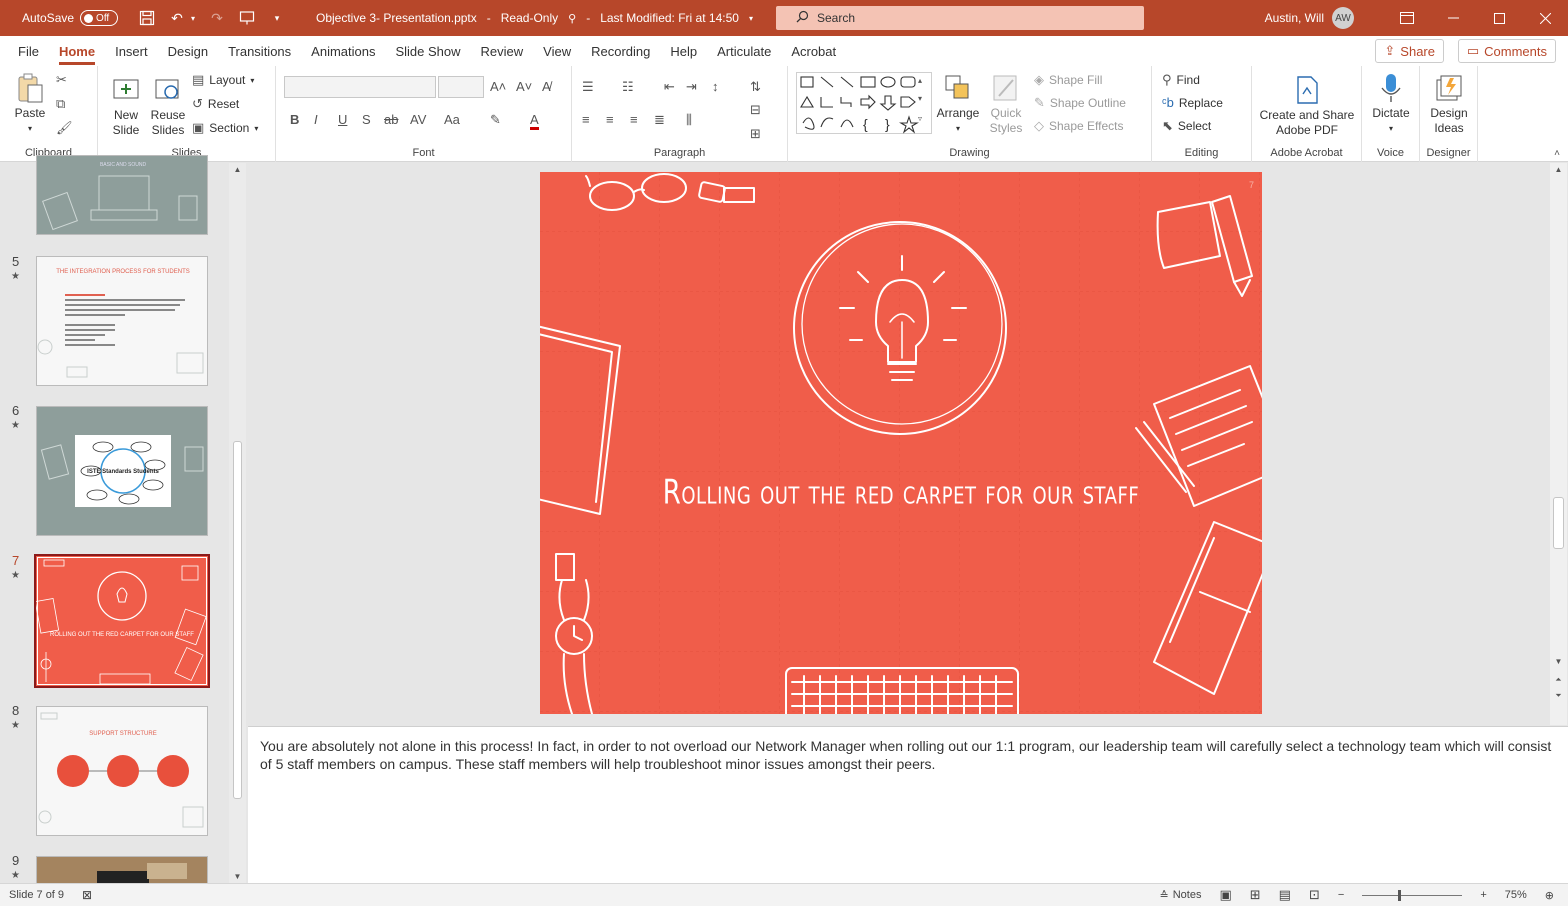 The height and width of the screenshot is (906, 1568). What do you see at coordinates (1516, 895) in the screenshot?
I see `zoom-level: 75%` at bounding box center [1516, 895].